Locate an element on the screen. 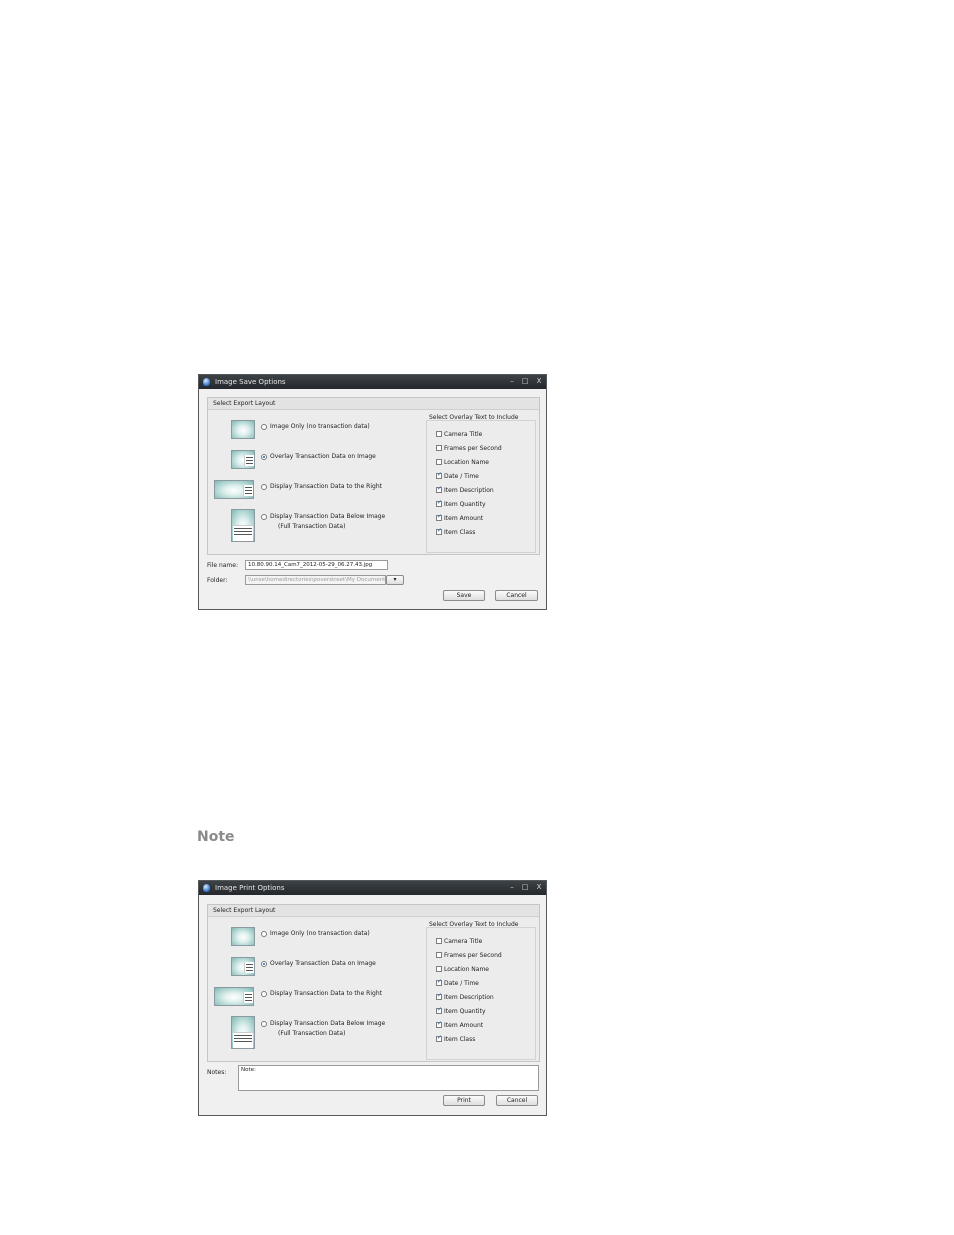 This screenshot has width=954, height=1235. print-button: Print is located at coordinates (464, 1100).